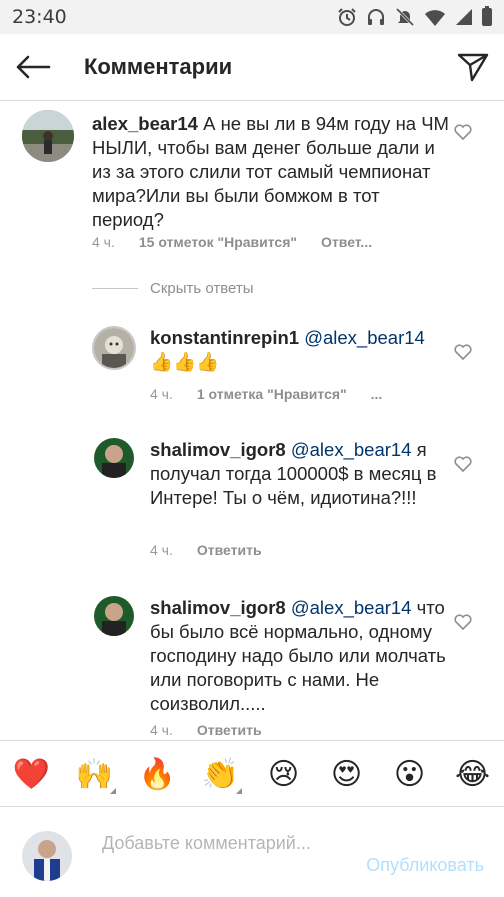 The height and width of the screenshot is (897, 504). Describe the element at coordinates (224, 337) in the screenshot. I see `comment-username: konstantinrepin1` at that location.